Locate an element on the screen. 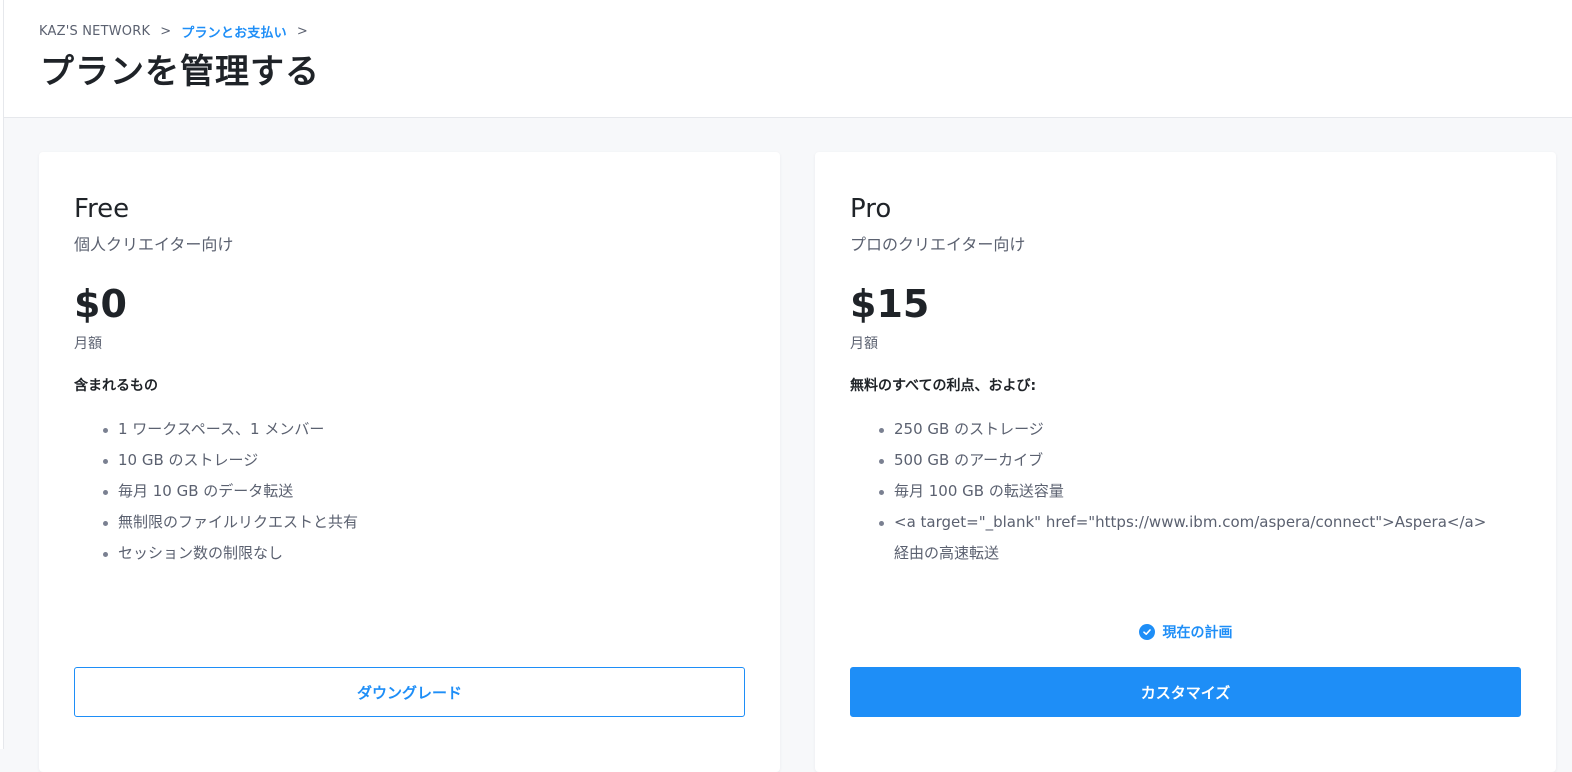 This screenshot has width=1572, height=772. feature-item: 10 GB のストレージ is located at coordinates (411, 460).